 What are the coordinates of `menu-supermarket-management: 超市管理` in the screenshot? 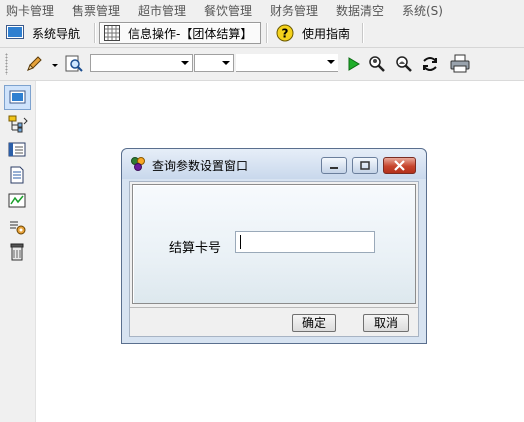 It's located at (162, 10).